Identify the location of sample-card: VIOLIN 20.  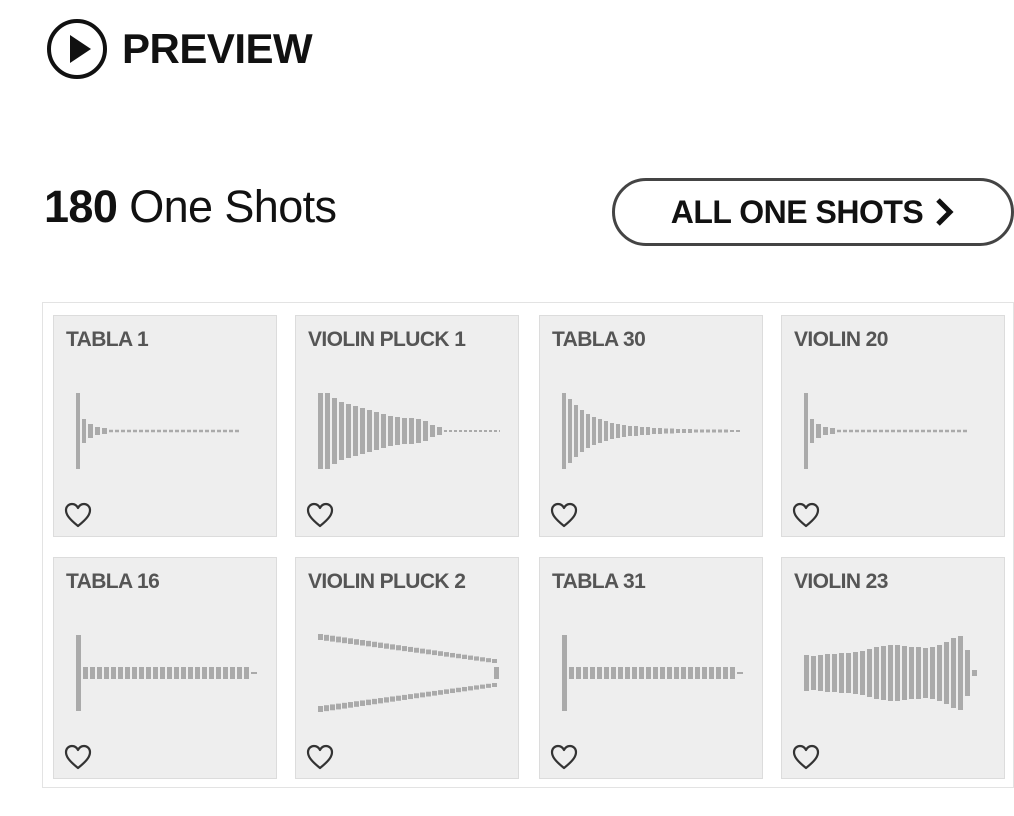
(893, 426).